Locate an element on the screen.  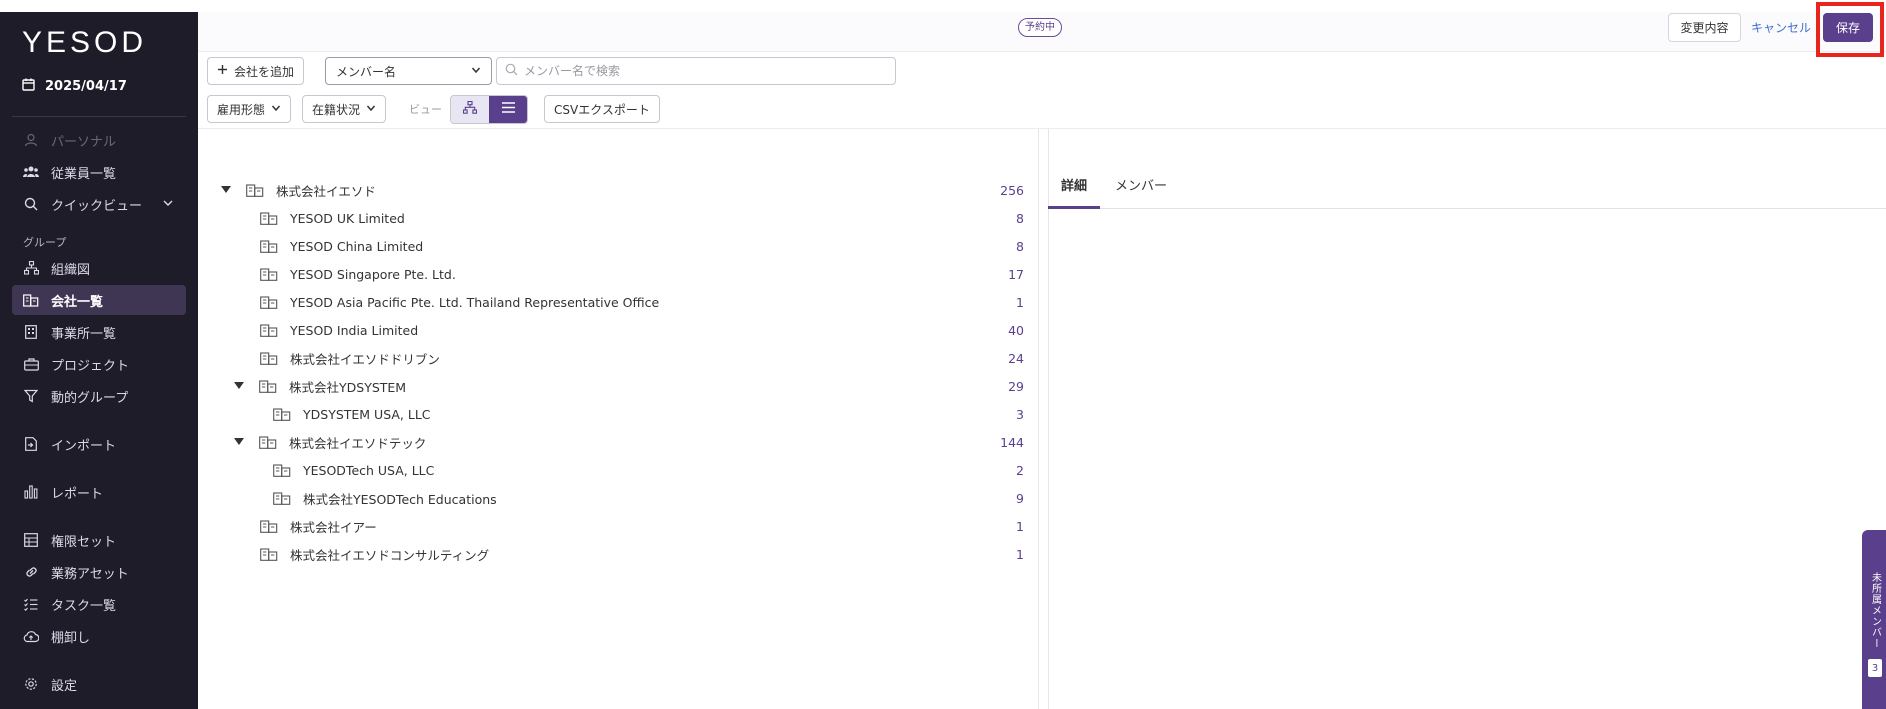
member-count: 8 is located at coordinates (1020, 218).